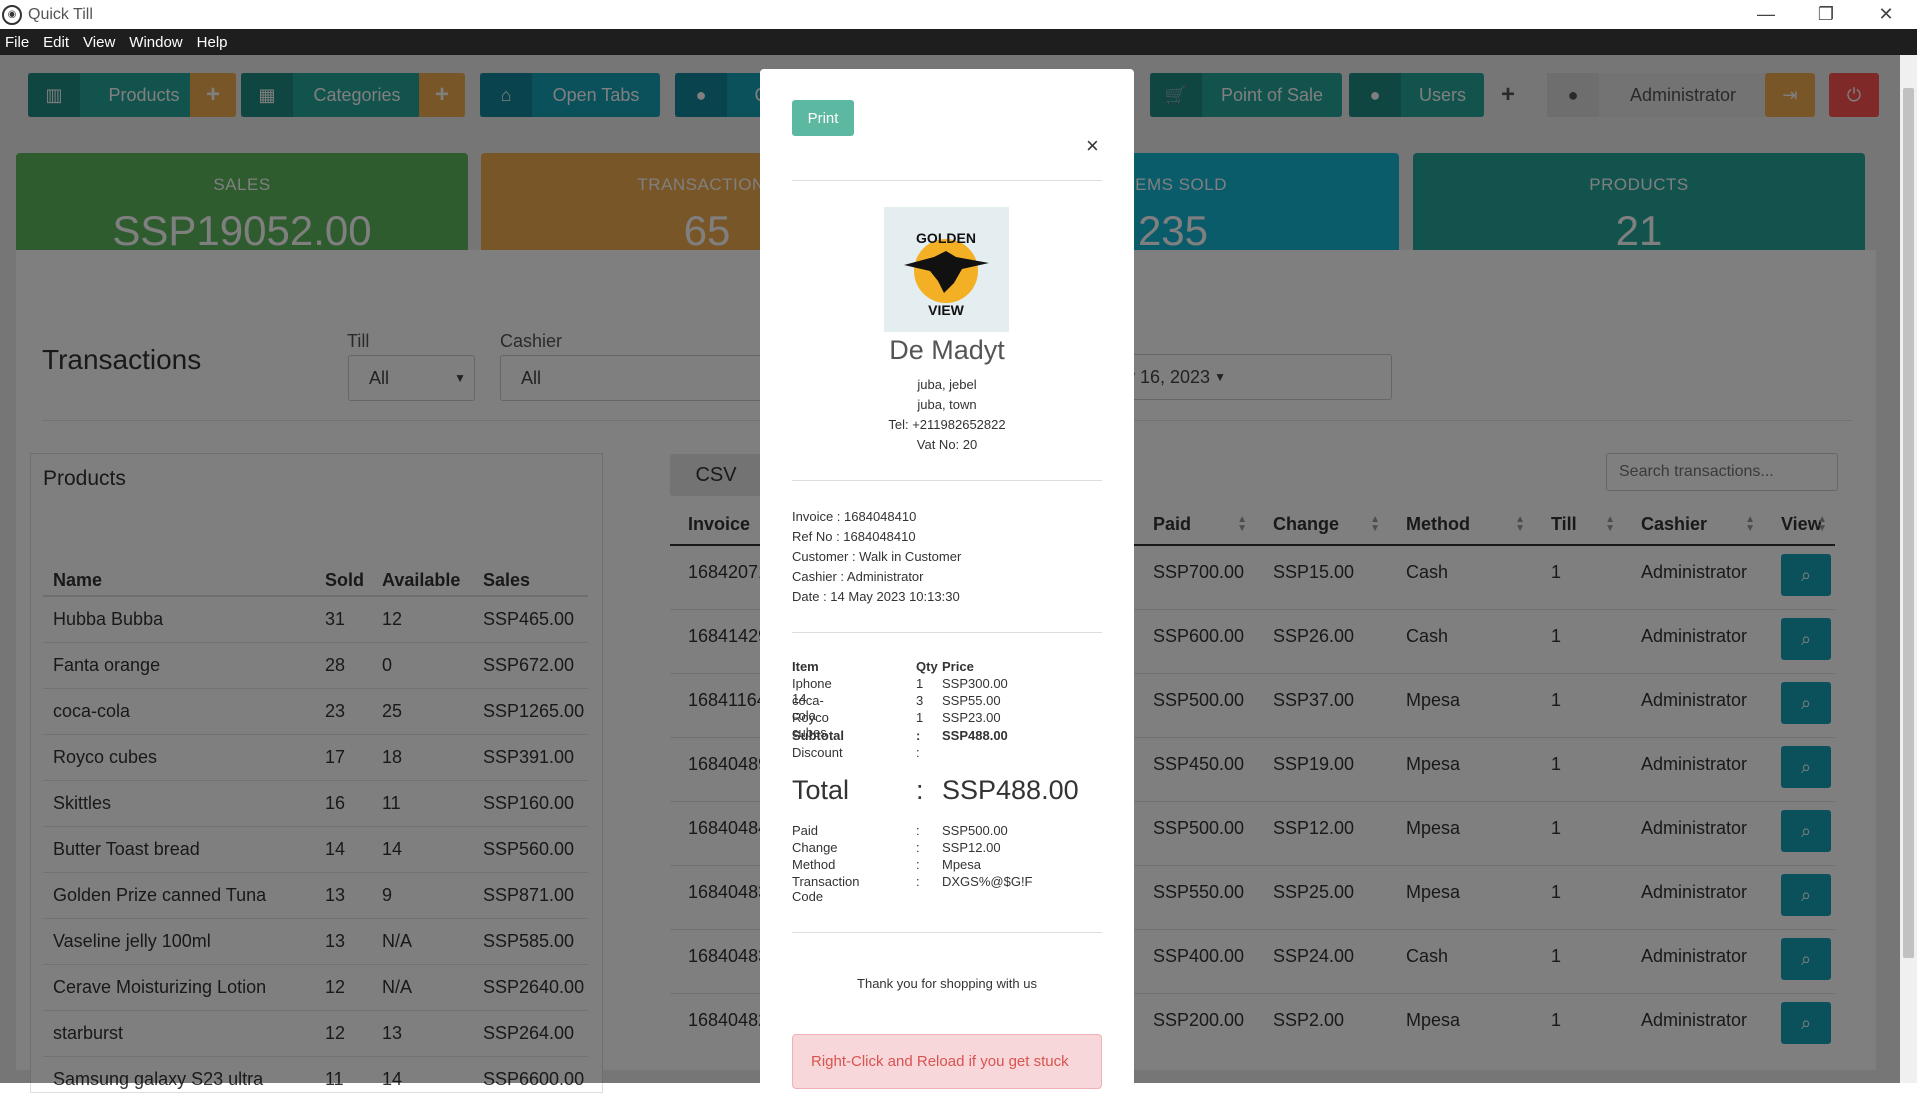 Image resolution: width=1917 pixels, height=1102 pixels. Describe the element at coordinates (971, 700) in the screenshot. I see `receipt-item-price: SSP55.00` at that location.